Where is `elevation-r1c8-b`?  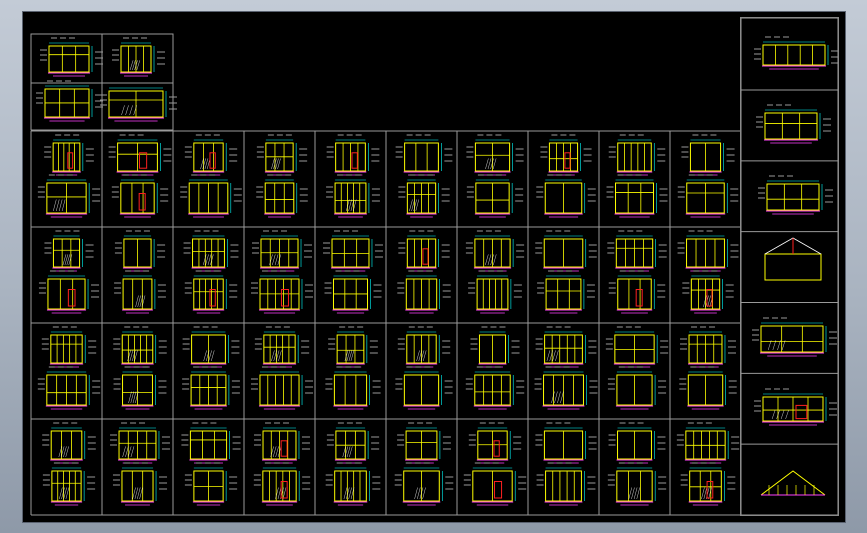 elevation-r1c8-b is located at coordinates (566, 196).